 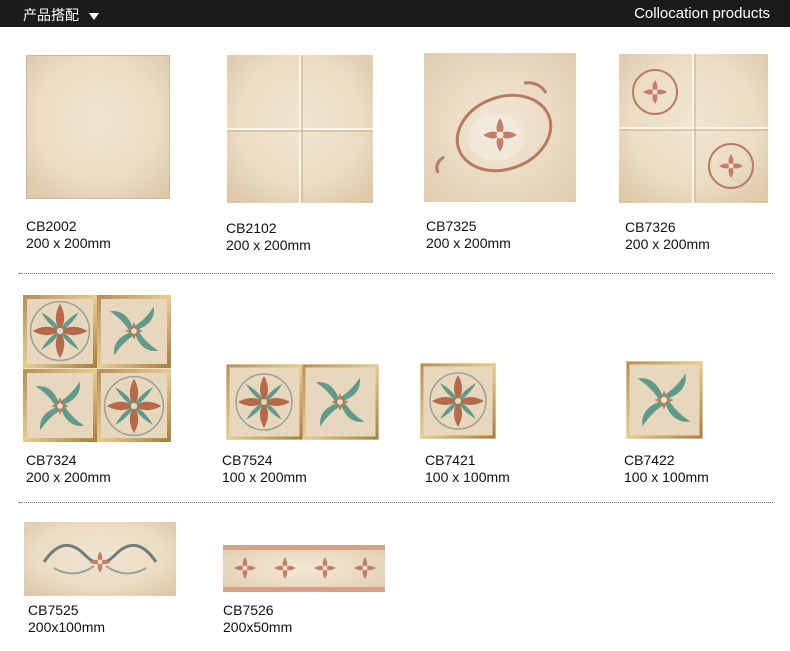 What do you see at coordinates (649, 460) in the screenshot?
I see `product-code: CB7422` at bounding box center [649, 460].